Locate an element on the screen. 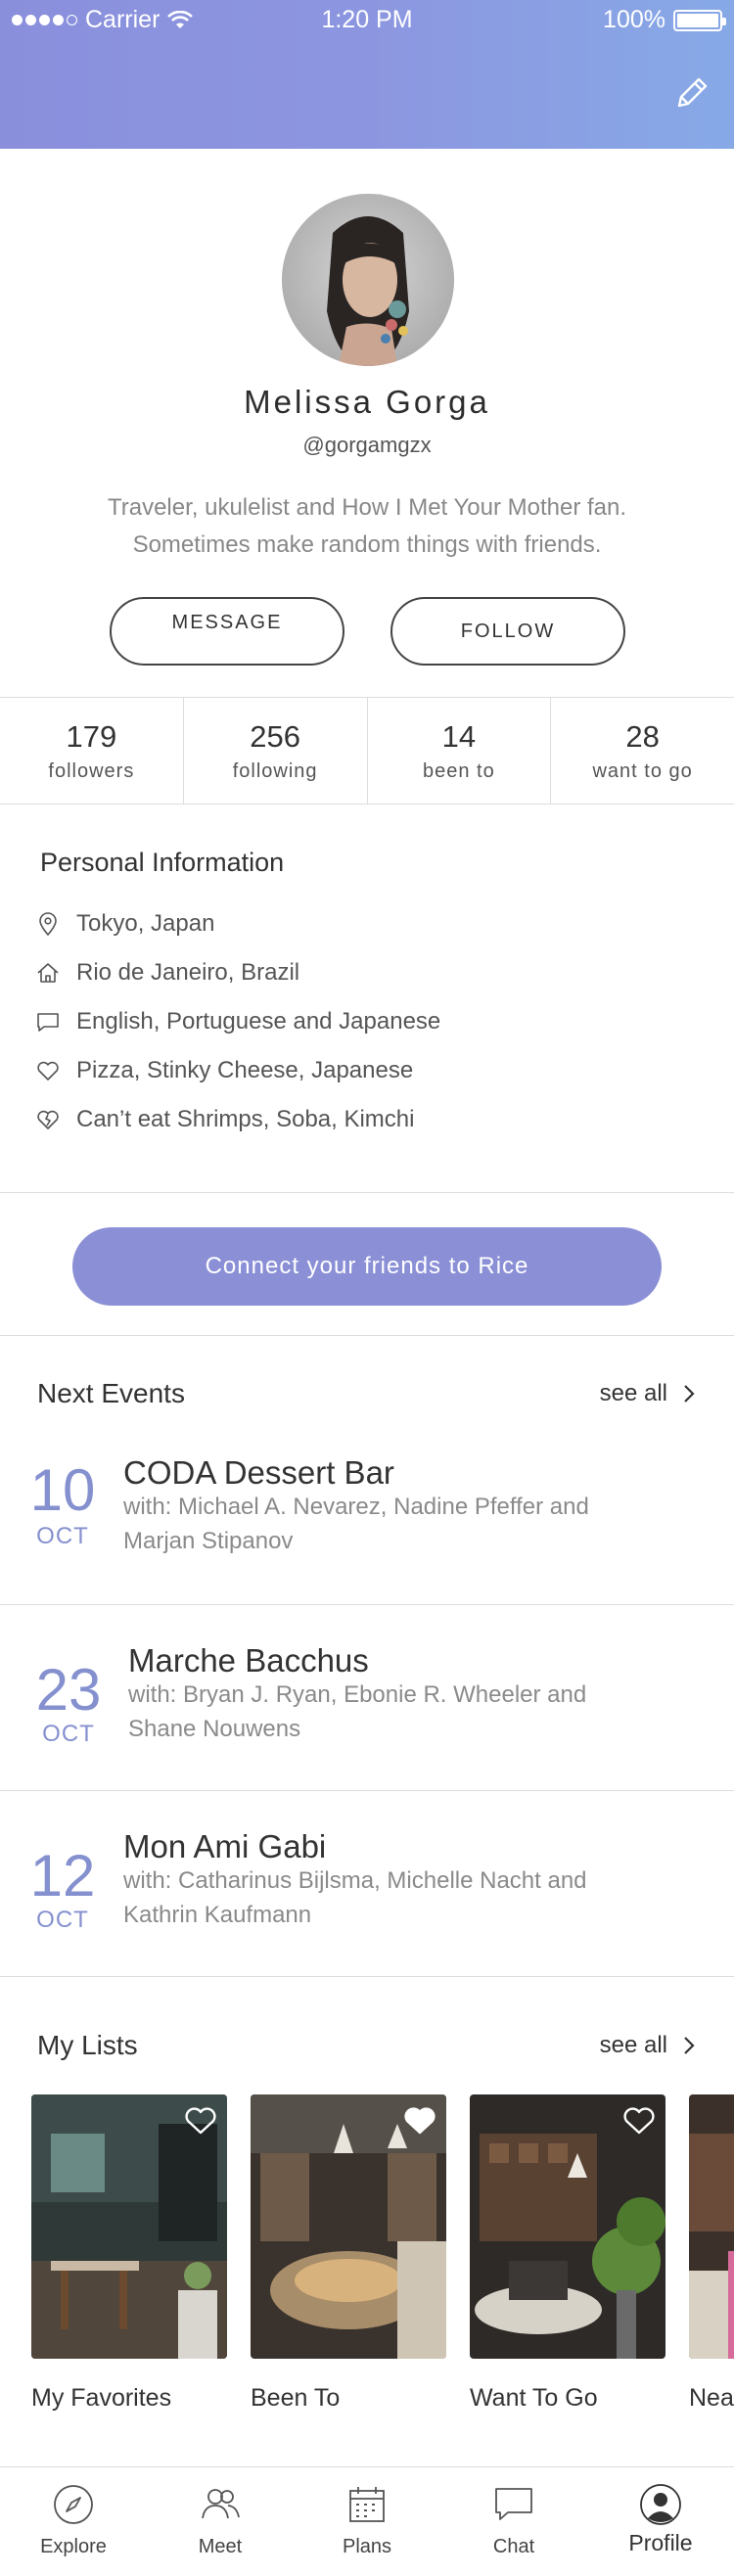 This screenshot has height=2576, width=734. my-lists-title: My Lists is located at coordinates (88, 2045).